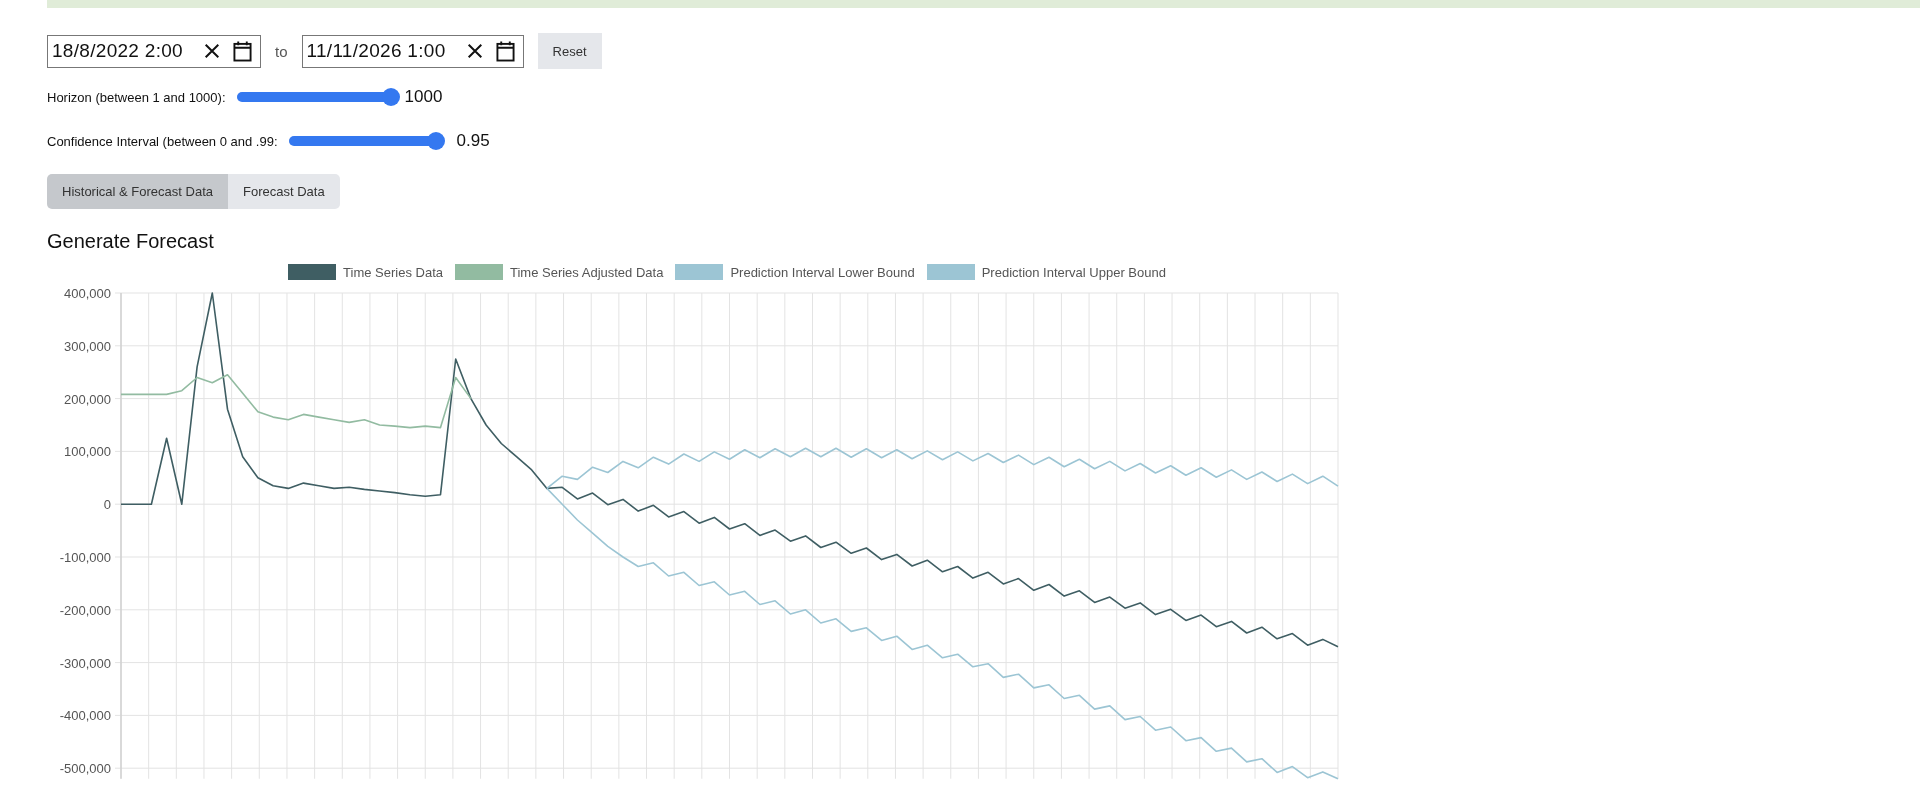  What do you see at coordinates (87, 293) in the screenshot?
I see `y-tick-label: 400,000` at bounding box center [87, 293].